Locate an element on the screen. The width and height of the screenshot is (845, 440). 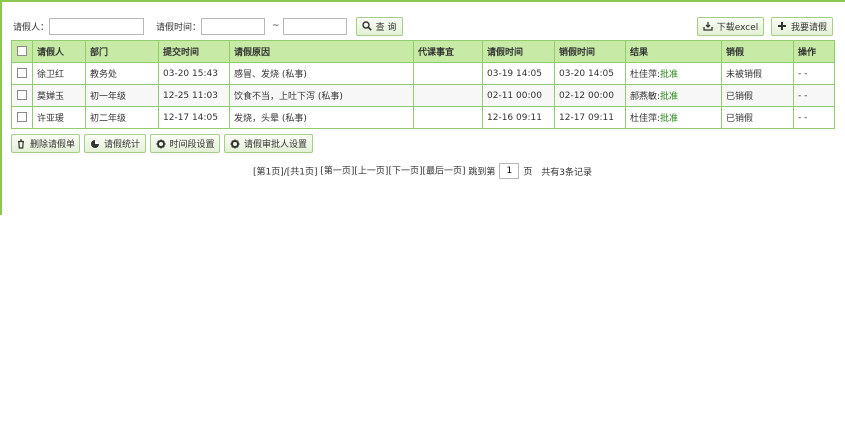
applicant-cell: 许亚瑗 is located at coordinates (59, 117).